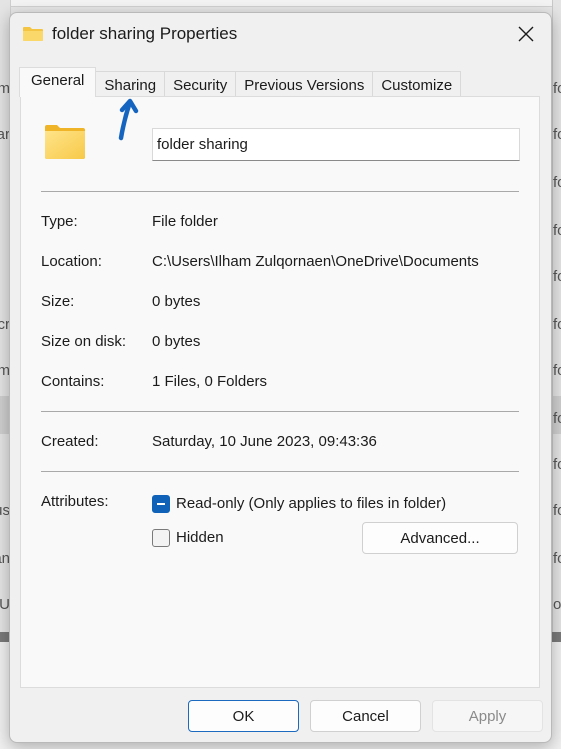  What do you see at coordinates (73, 381) in the screenshot?
I see `contains-label: Contains:` at bounding box center [73, 381].